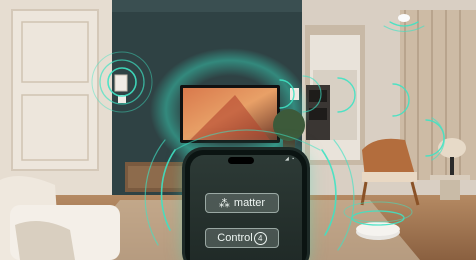 The width and height of the screenshot is (476, 260). Describe the element at coordinates (289, 159) in the screenshot. I see `phone-status-bar: ◢ ▪` at that location.